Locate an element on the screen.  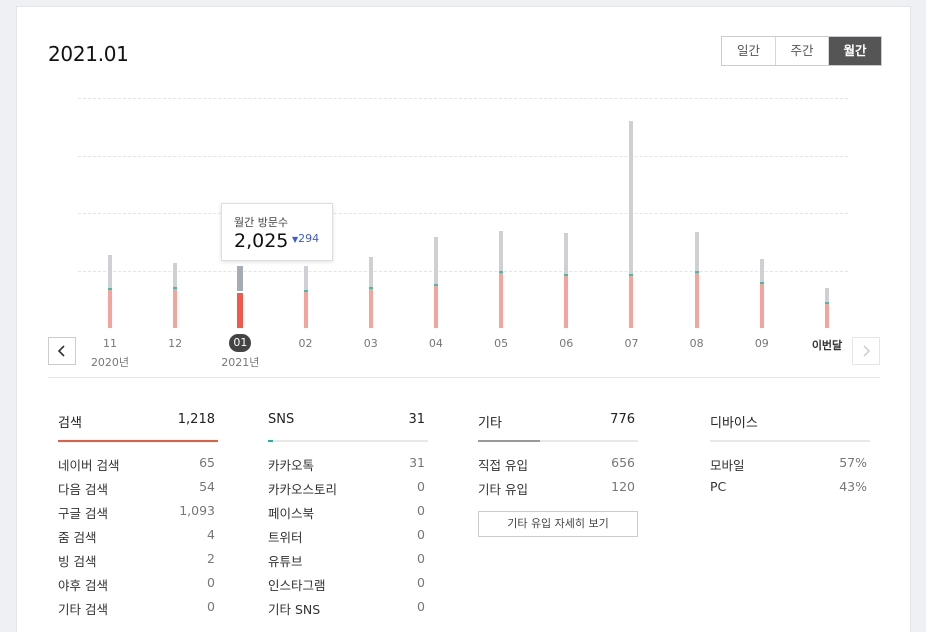
chevron-right-icon is located at coordinates (867, 351).